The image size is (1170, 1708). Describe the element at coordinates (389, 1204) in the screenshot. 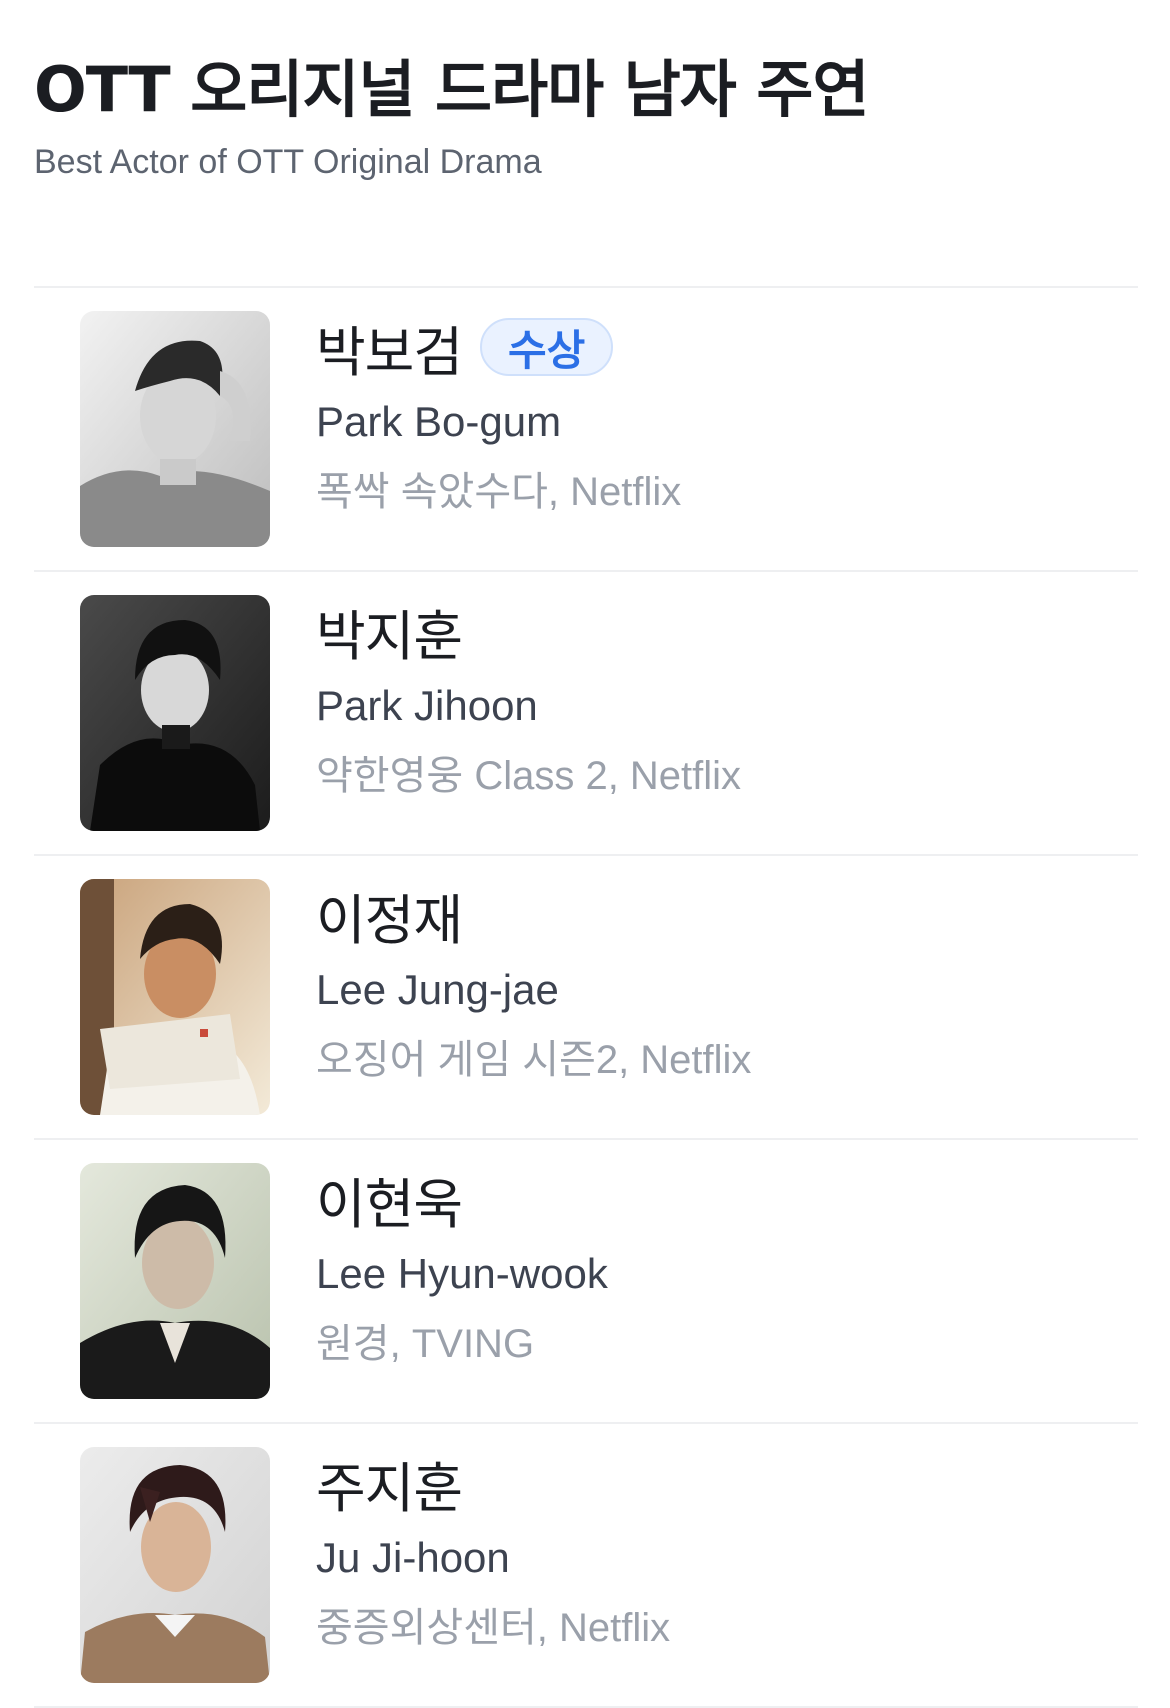

I see `nominee-name-ko: 이현욱` at that location.